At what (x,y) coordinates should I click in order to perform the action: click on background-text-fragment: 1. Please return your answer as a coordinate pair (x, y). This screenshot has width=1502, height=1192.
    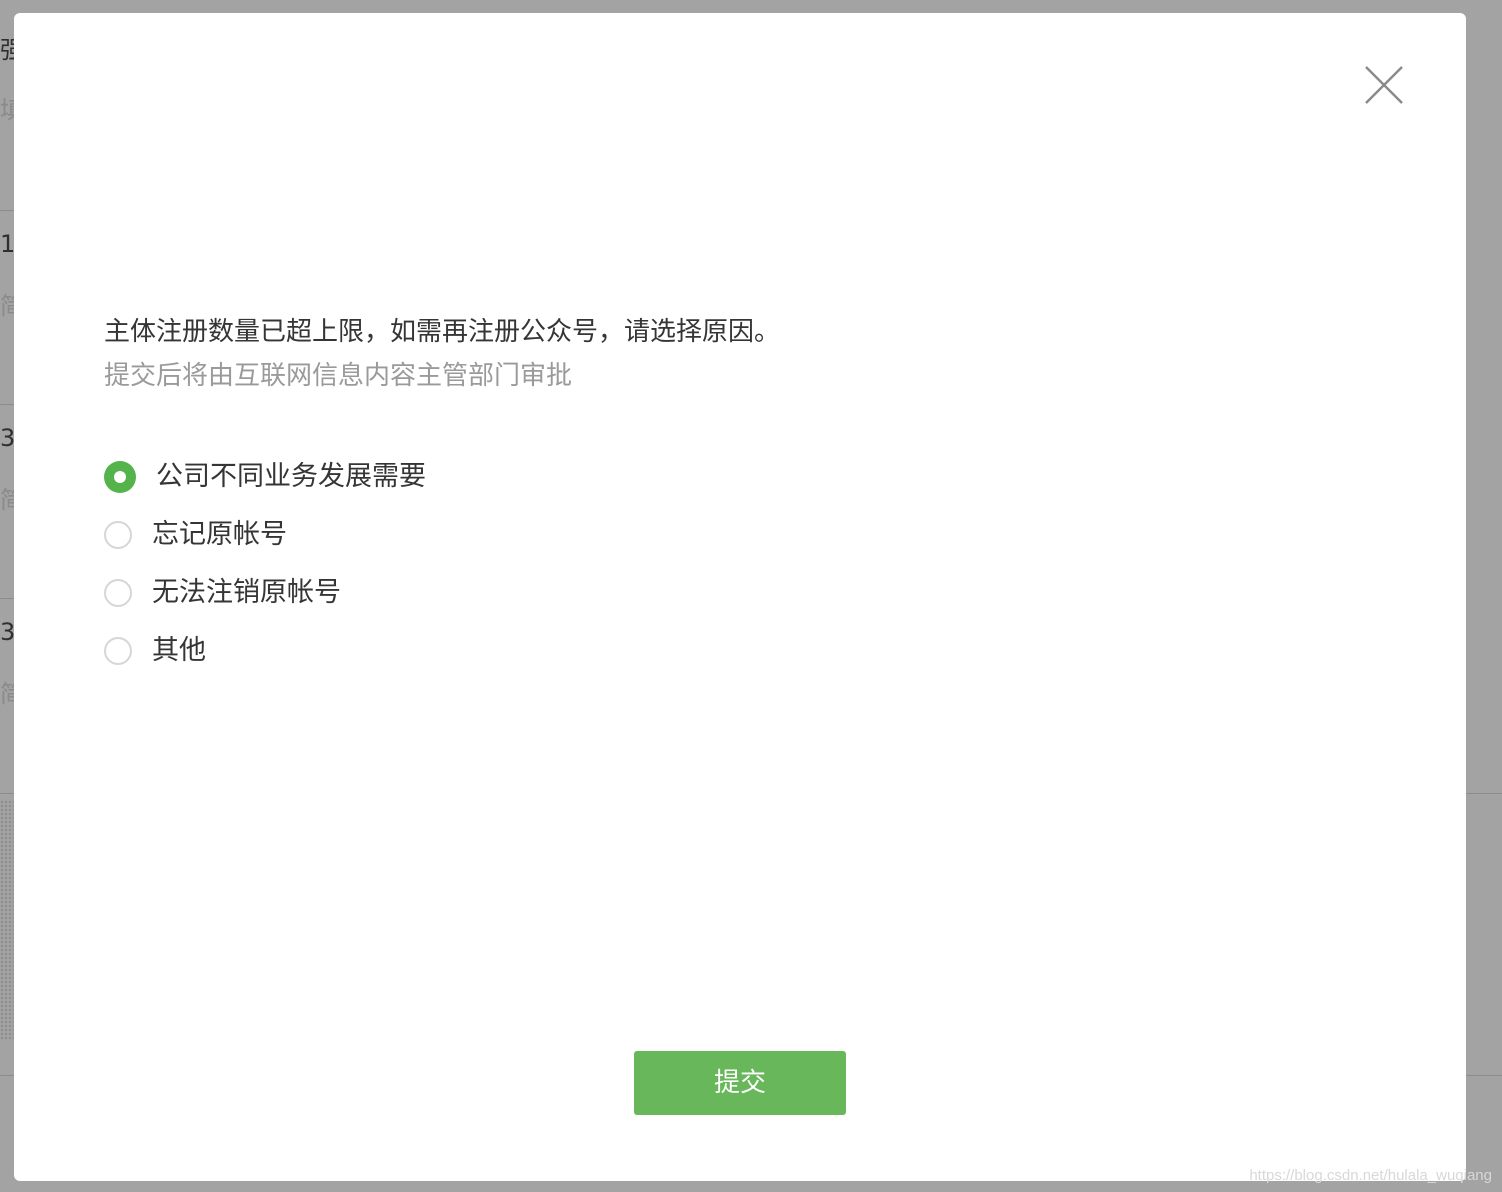
    Looking at the image, I should click on (8, 244).